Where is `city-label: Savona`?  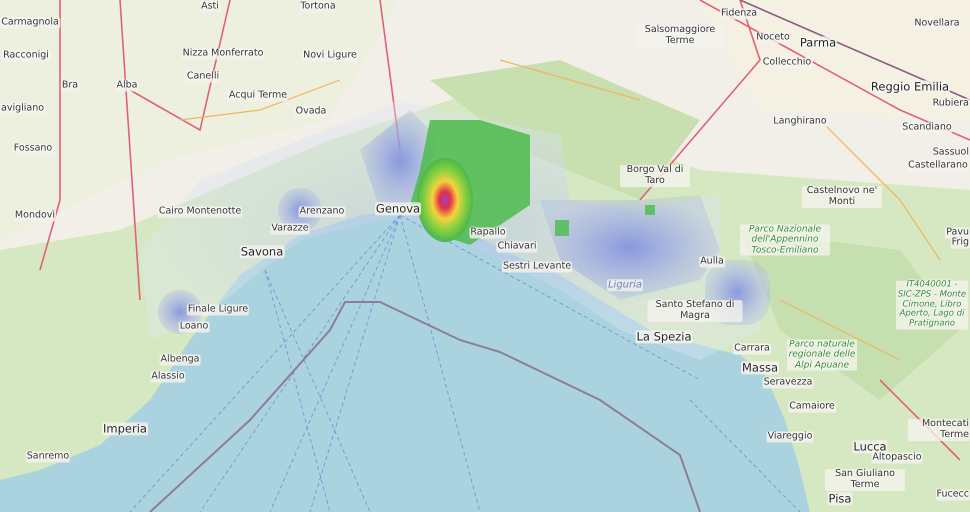 city-label: Savona is located at coordinates (262, 252).